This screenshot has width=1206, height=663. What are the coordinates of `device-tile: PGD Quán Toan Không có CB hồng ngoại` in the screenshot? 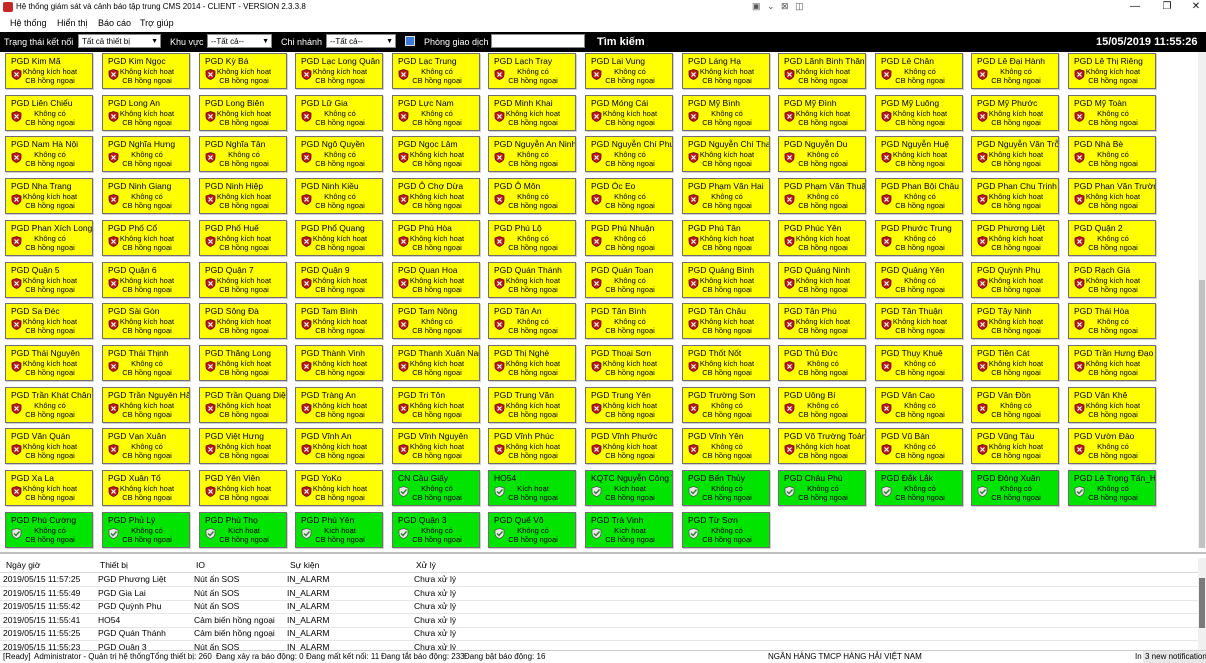 It's located at (629, 279).